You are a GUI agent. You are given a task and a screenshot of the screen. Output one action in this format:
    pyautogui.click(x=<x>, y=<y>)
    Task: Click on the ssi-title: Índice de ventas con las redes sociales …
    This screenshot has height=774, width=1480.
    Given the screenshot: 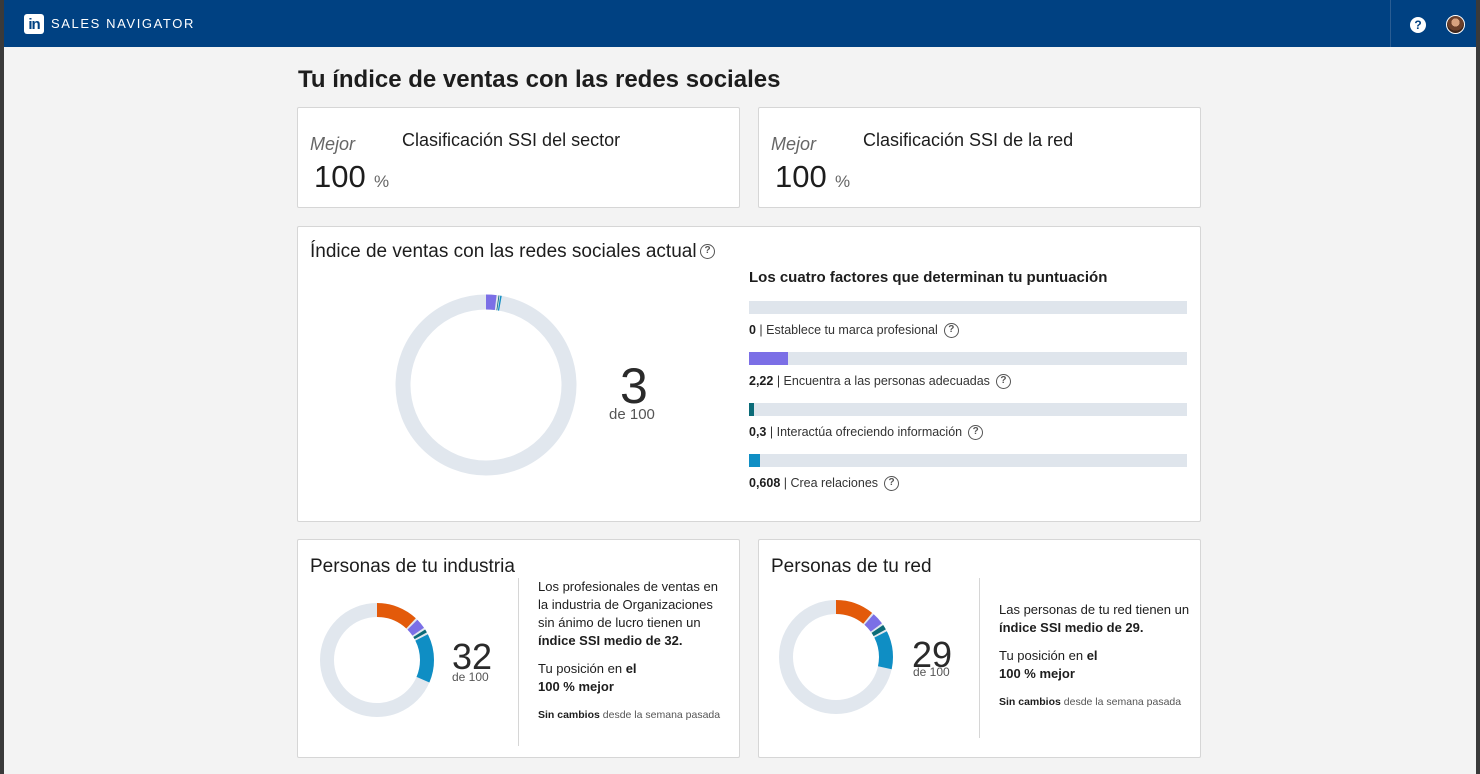 What is the action you would take?
    pyautogui.click(x=503, y=251)
    